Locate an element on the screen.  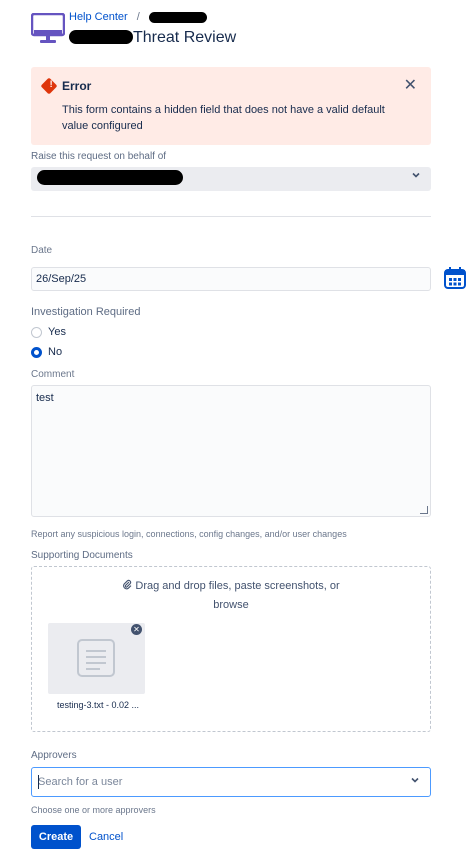
page-title-text: Threat Review is located at coordinates (185, 37).